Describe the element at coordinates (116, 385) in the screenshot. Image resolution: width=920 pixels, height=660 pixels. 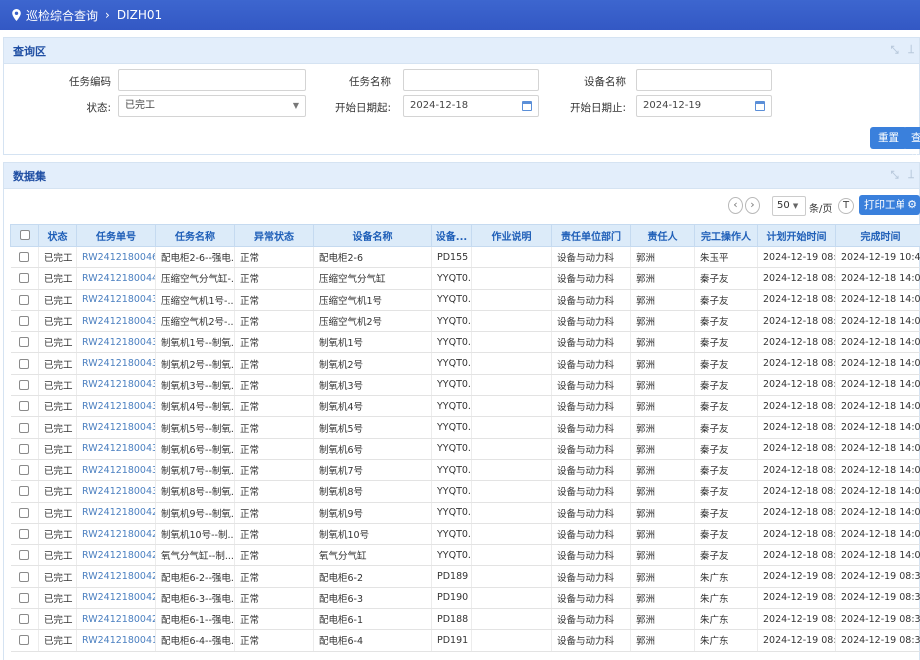
I see `task-number-link: RW24121800435` at that location.